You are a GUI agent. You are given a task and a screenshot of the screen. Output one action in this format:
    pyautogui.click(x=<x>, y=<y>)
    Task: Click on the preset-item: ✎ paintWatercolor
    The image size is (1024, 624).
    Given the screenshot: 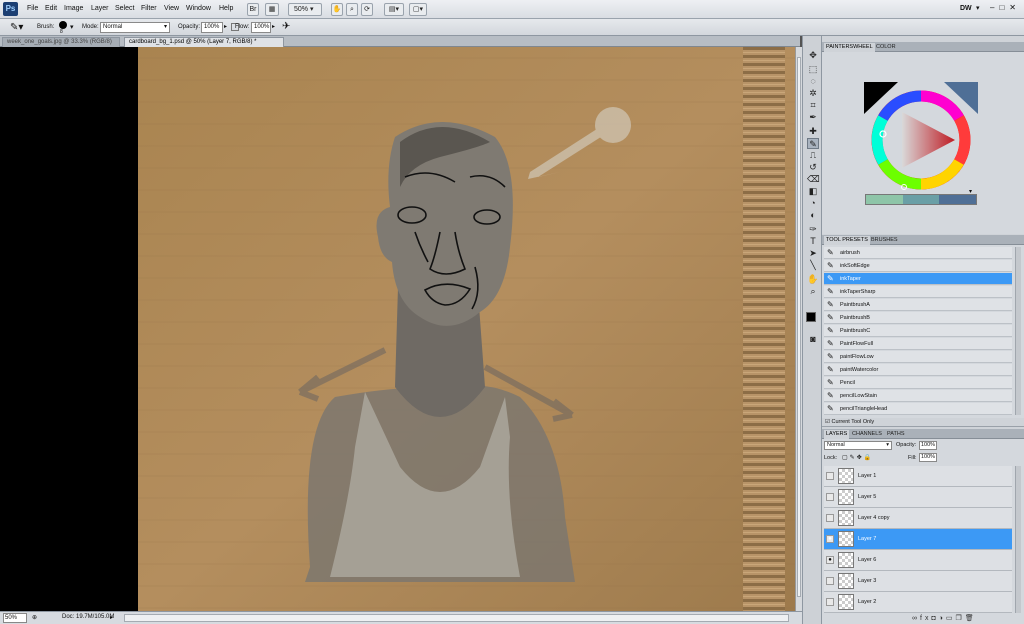 What is the action you would take?
    pyautogui.click(x=918, y=370)
    